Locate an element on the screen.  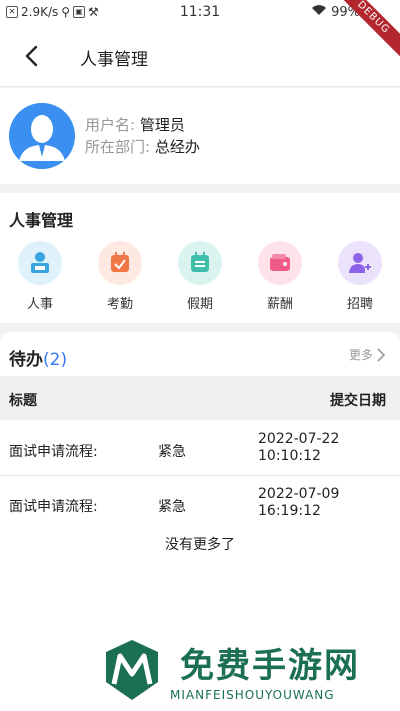
hr-item-label: 人事 is located at coordinates (39, 304).